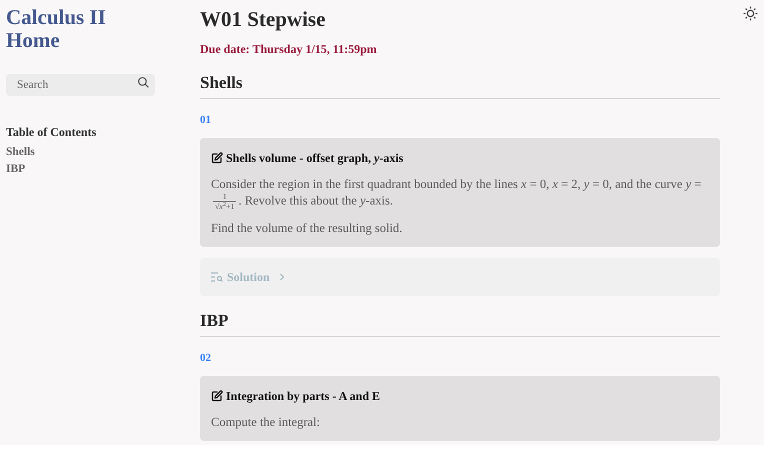 The image size is (764, 451). What do you see at coordinates (16, 169) in the screenshot?
I see `toc-link: IBP` at bounding box center [16, 169].